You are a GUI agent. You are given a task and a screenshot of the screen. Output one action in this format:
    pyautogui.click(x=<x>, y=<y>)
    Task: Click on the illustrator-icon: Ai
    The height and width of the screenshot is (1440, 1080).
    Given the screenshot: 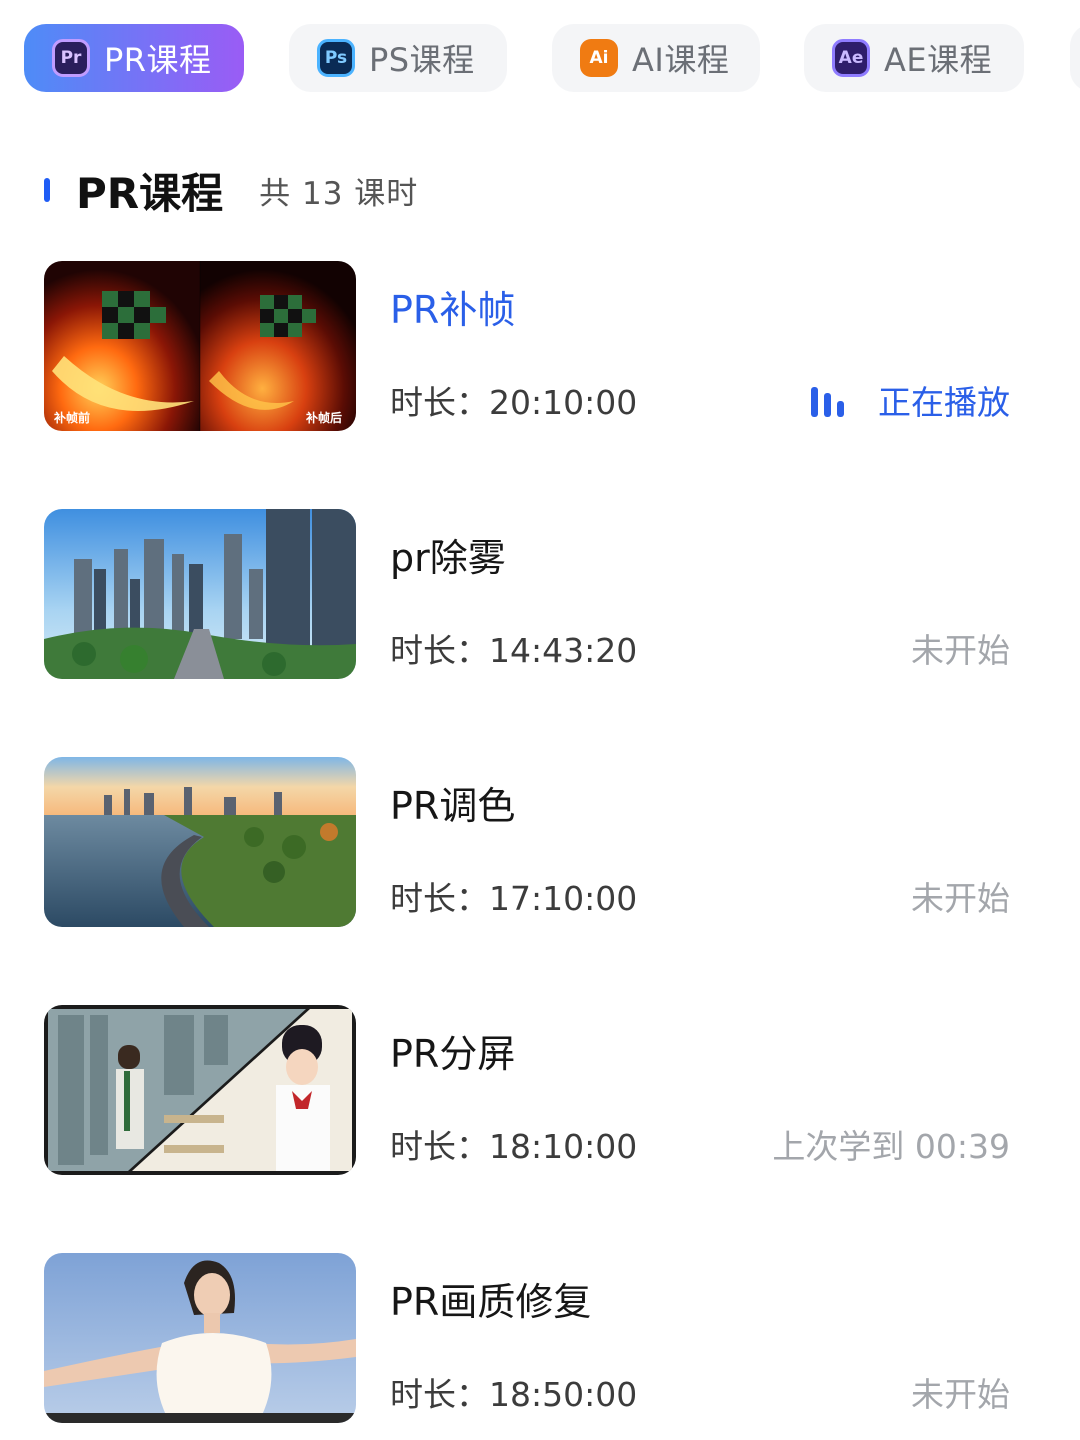 What is the action you would take?
    pyautogui.click(x=599, y=58)
    